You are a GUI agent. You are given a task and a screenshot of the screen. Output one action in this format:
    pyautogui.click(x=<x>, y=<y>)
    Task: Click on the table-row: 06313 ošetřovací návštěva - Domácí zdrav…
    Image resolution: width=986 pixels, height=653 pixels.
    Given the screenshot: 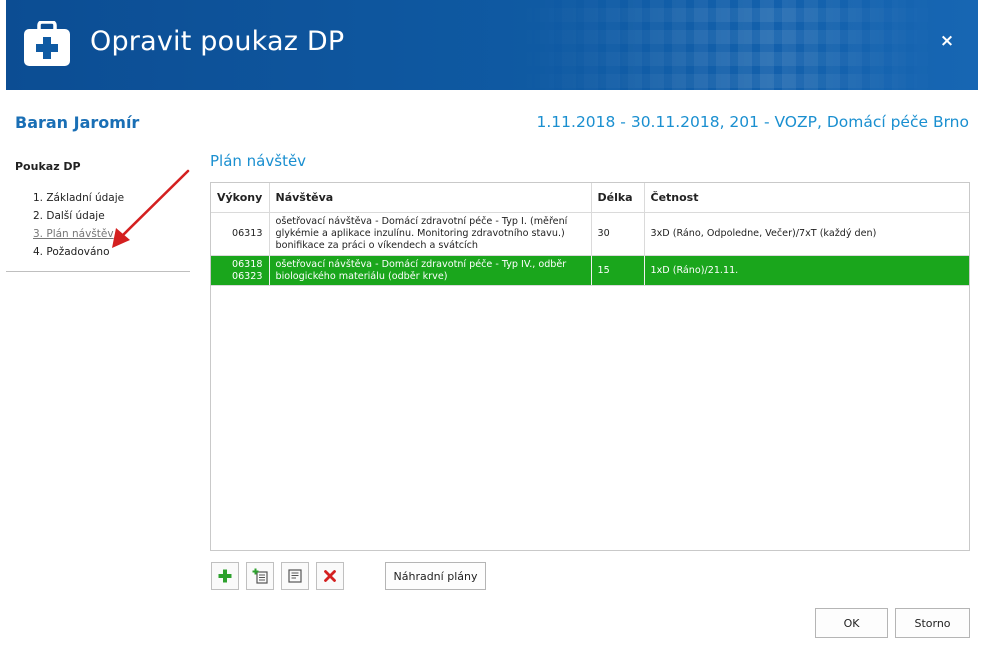 What is the action you would take?
    pyautogui.click(x=590, y=234)
    